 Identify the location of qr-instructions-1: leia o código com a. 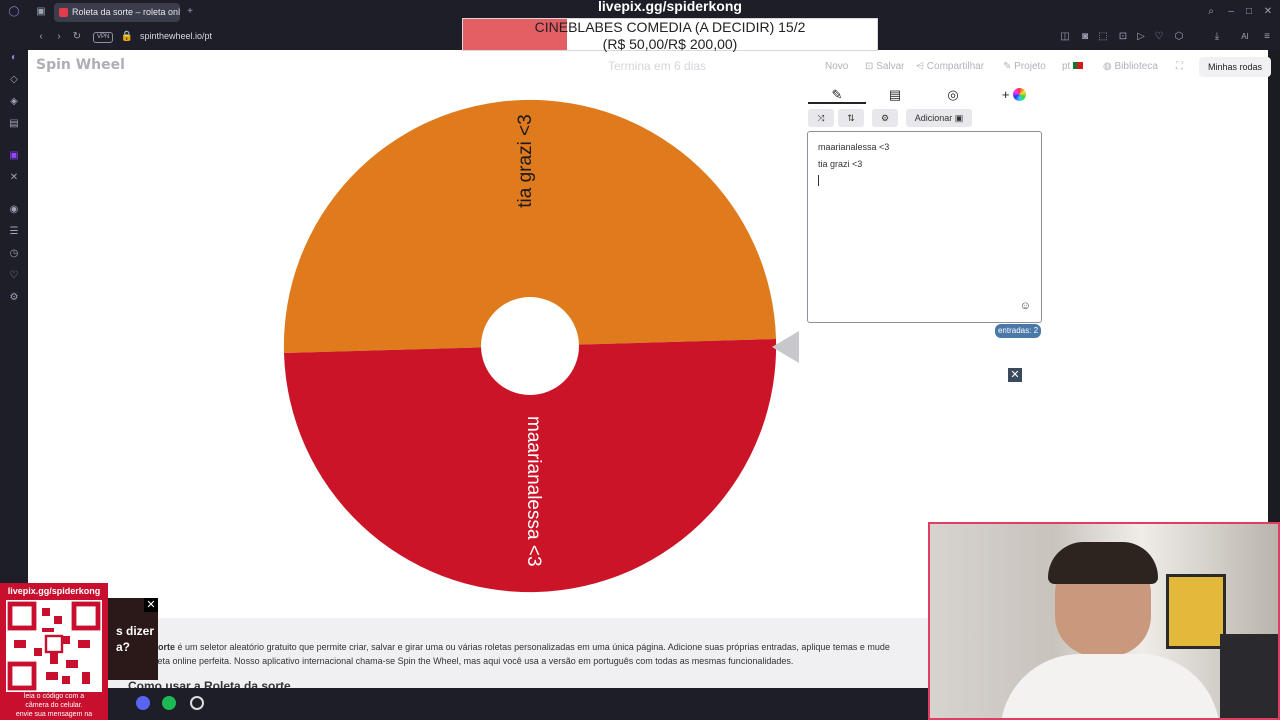
(54, 696).